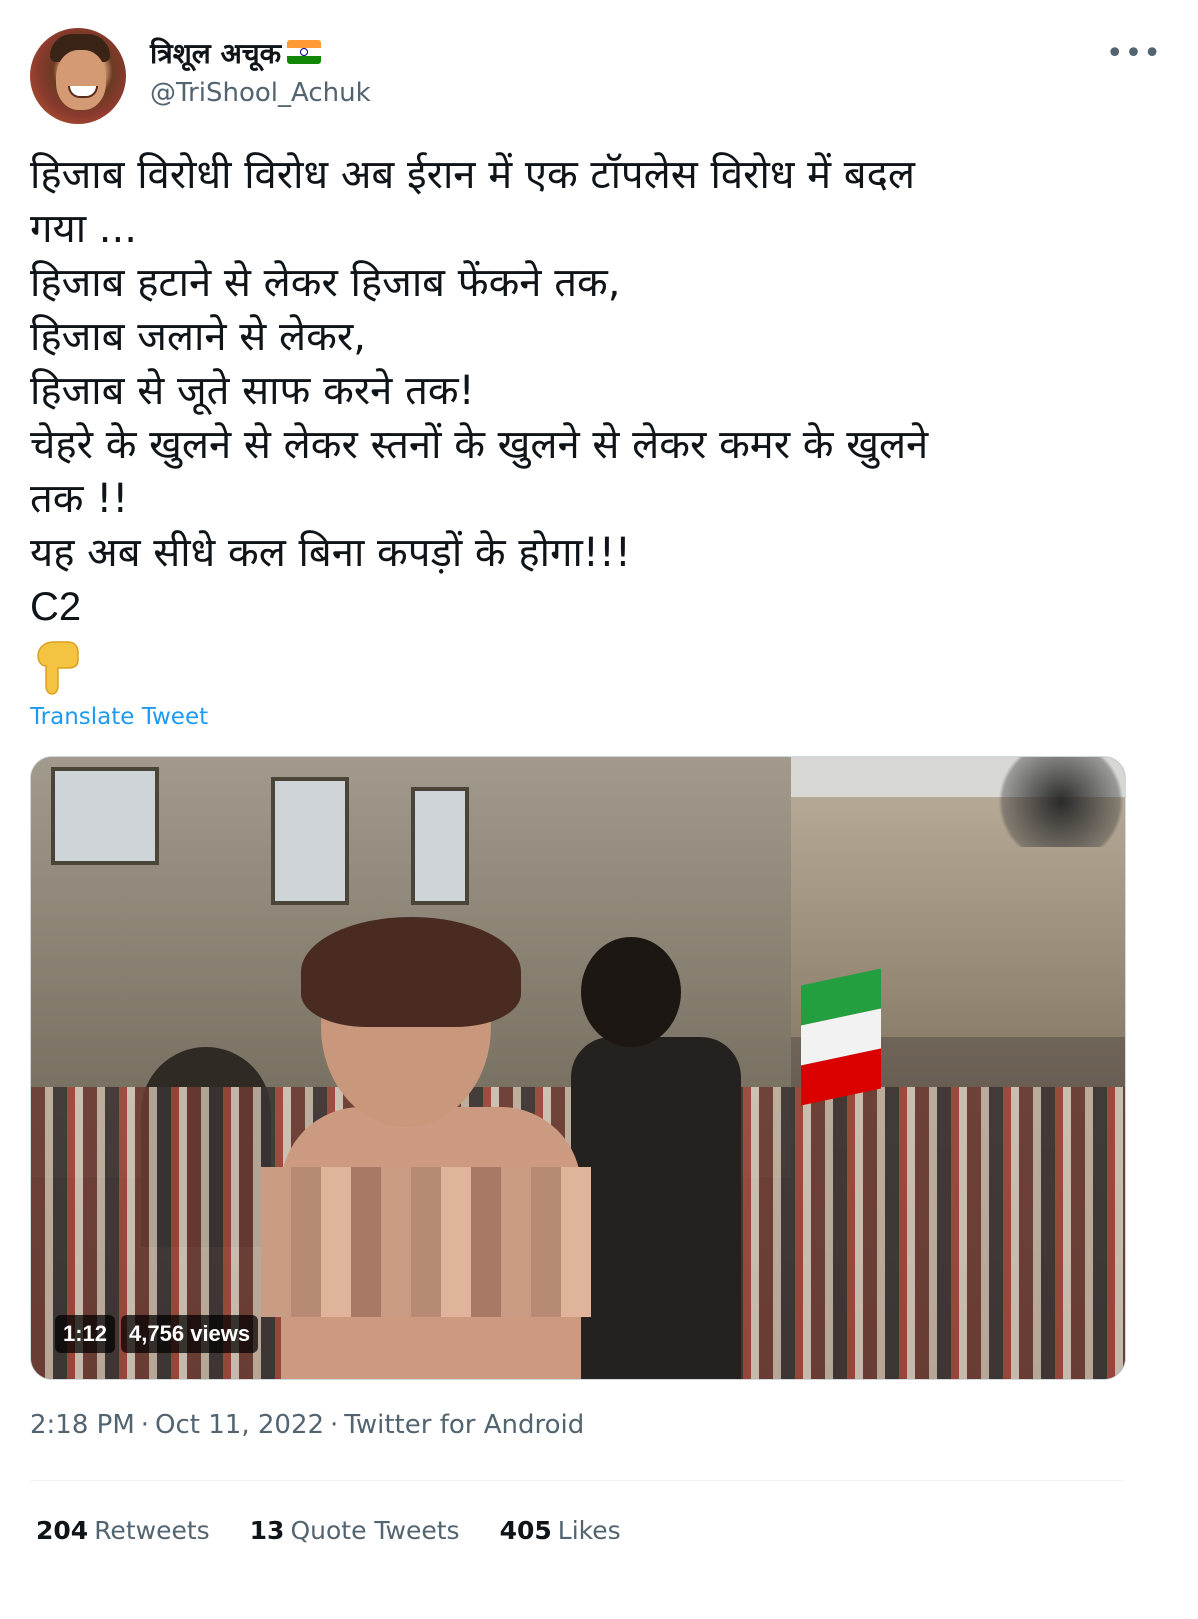 The width and height of the screenshot is (1198, 1619). I want to click on likes-stat: 405 Likes, so click(560, 1530).